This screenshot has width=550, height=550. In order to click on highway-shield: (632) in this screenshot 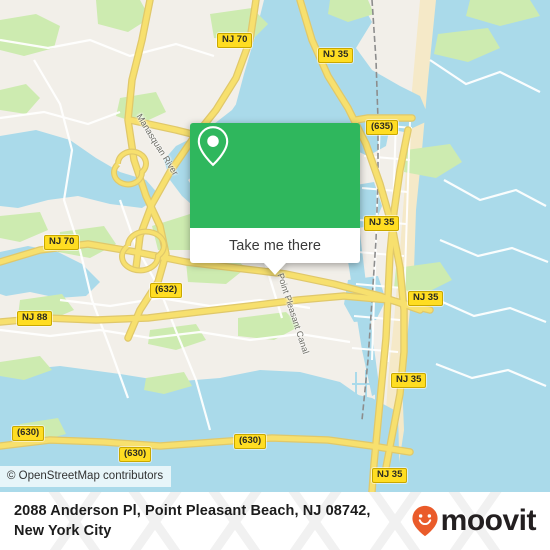, I will do `click(166, 290)`.